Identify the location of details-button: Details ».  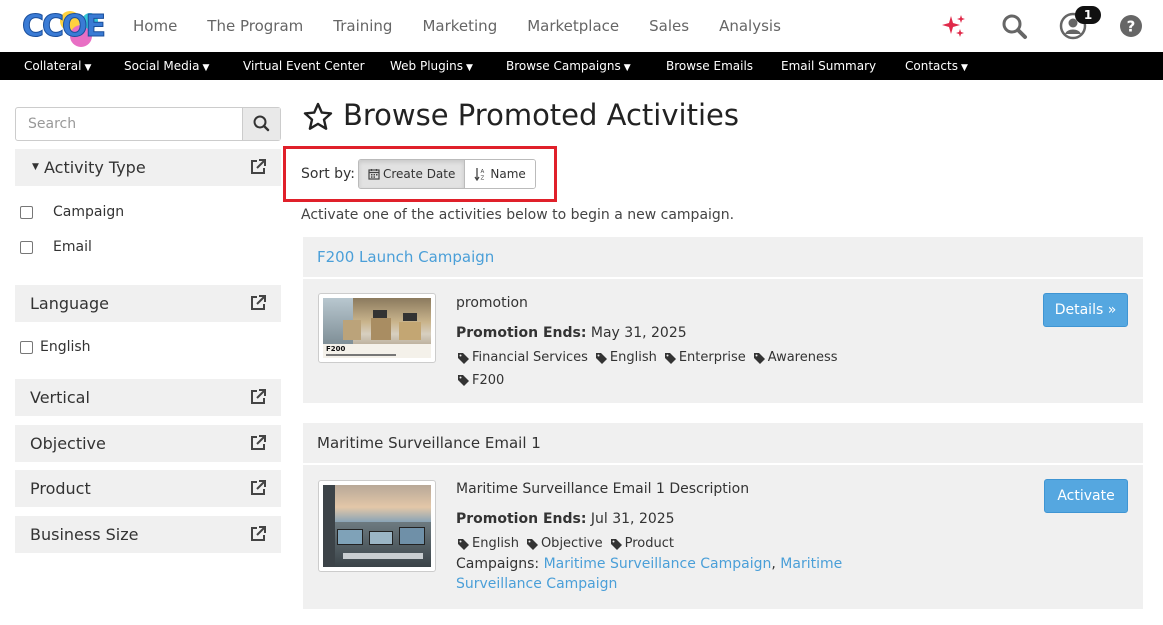
(1085, 310).